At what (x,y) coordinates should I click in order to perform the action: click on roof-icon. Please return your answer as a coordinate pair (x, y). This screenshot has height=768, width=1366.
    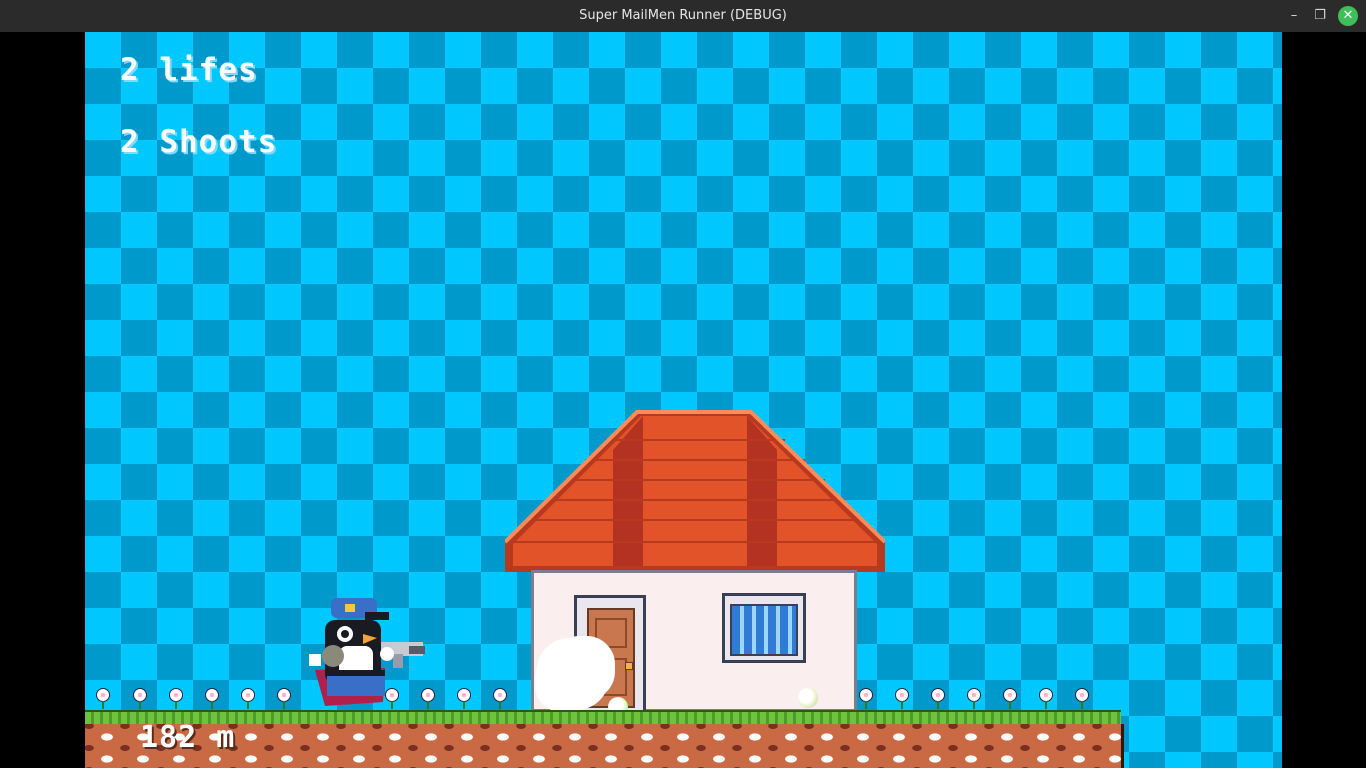
    Looking at the image, I should click on (695, 491).